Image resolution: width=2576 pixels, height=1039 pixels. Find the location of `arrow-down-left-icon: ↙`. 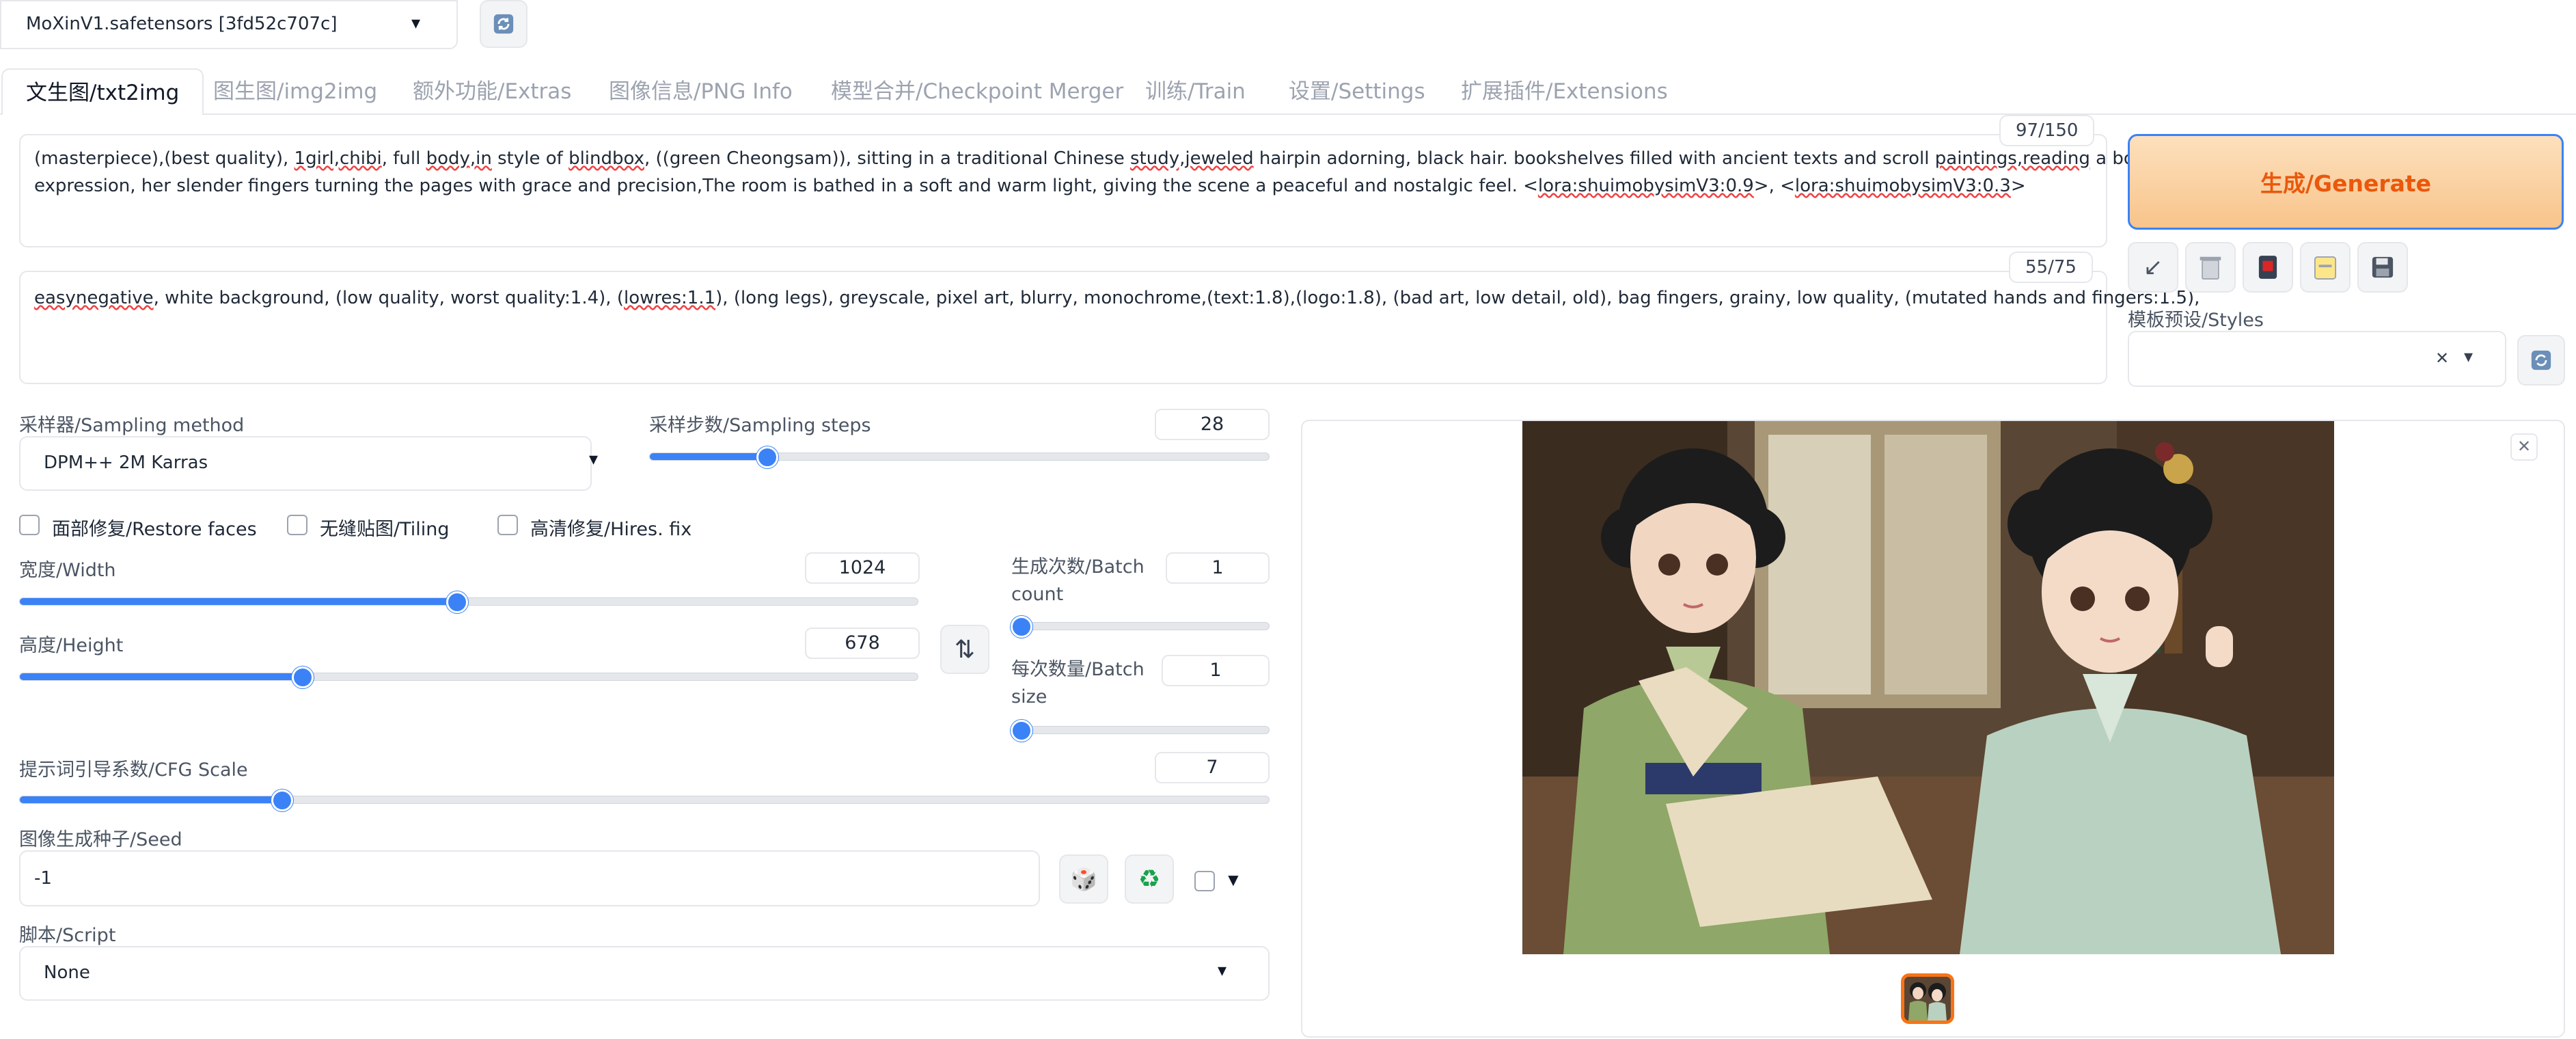

arrow-down-left-icon: ↙ is located at coordinates (2153, 267).